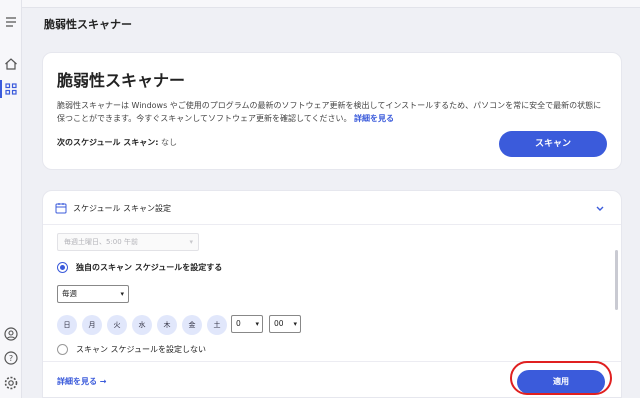  I want to click on settings-icon, so click(11, 383).